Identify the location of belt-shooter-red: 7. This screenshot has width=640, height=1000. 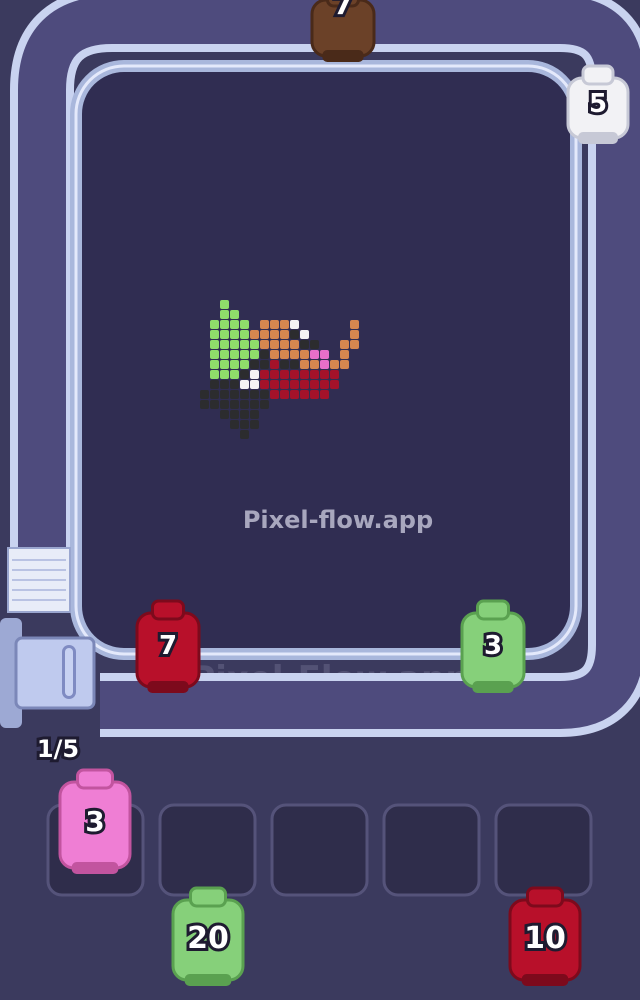
(168, 646).